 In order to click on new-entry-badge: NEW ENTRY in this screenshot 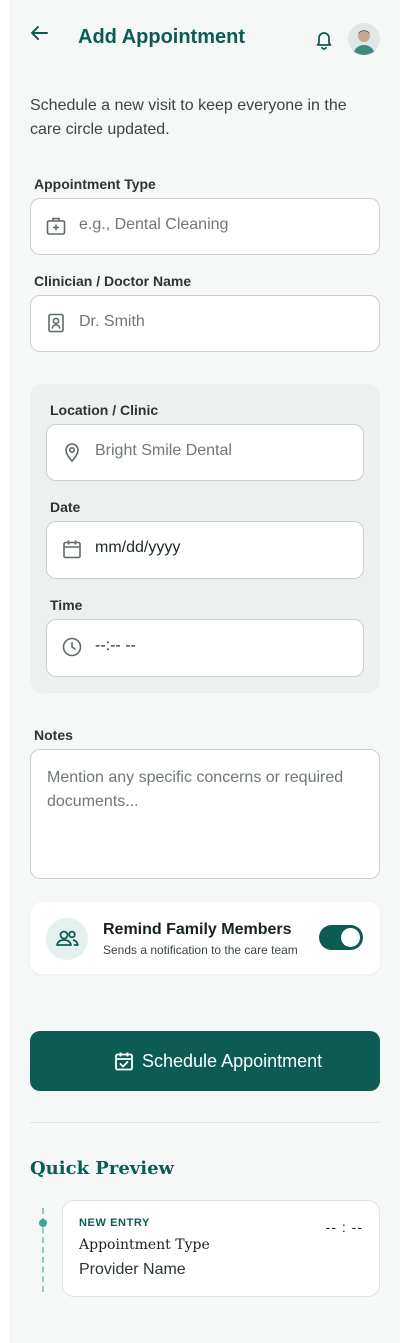, I will do `click(114, 1223)`.